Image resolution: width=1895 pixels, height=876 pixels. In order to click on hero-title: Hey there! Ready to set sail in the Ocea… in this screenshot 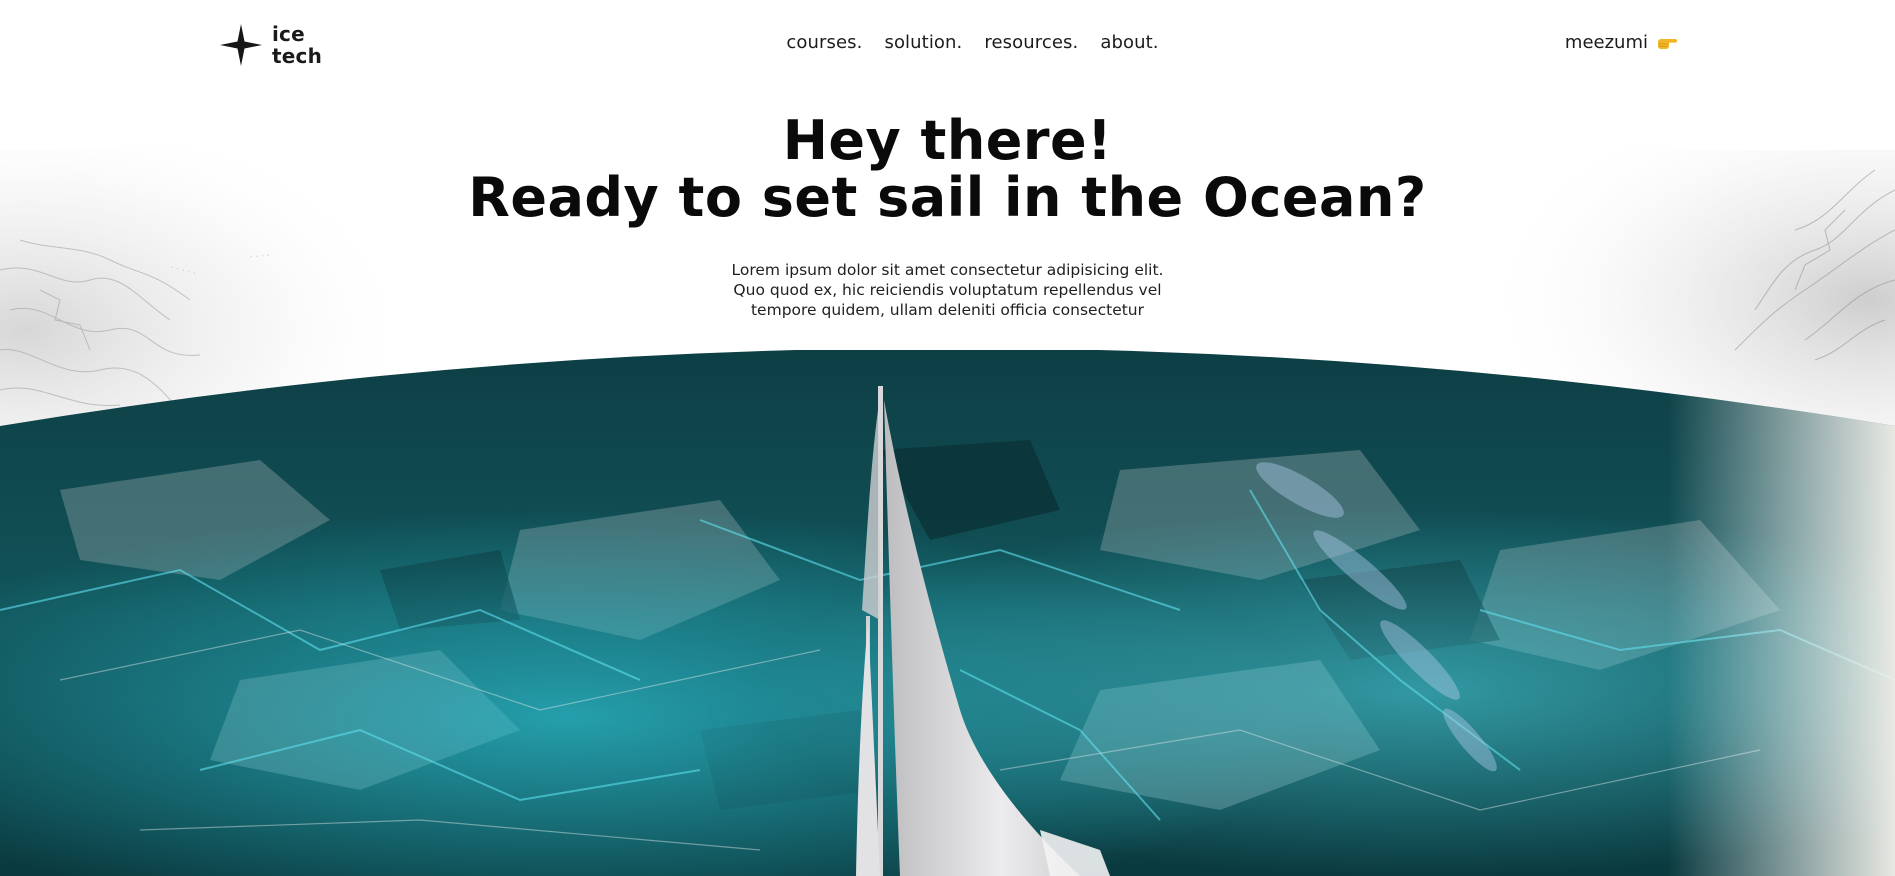, I will do `click(947, 169)`.